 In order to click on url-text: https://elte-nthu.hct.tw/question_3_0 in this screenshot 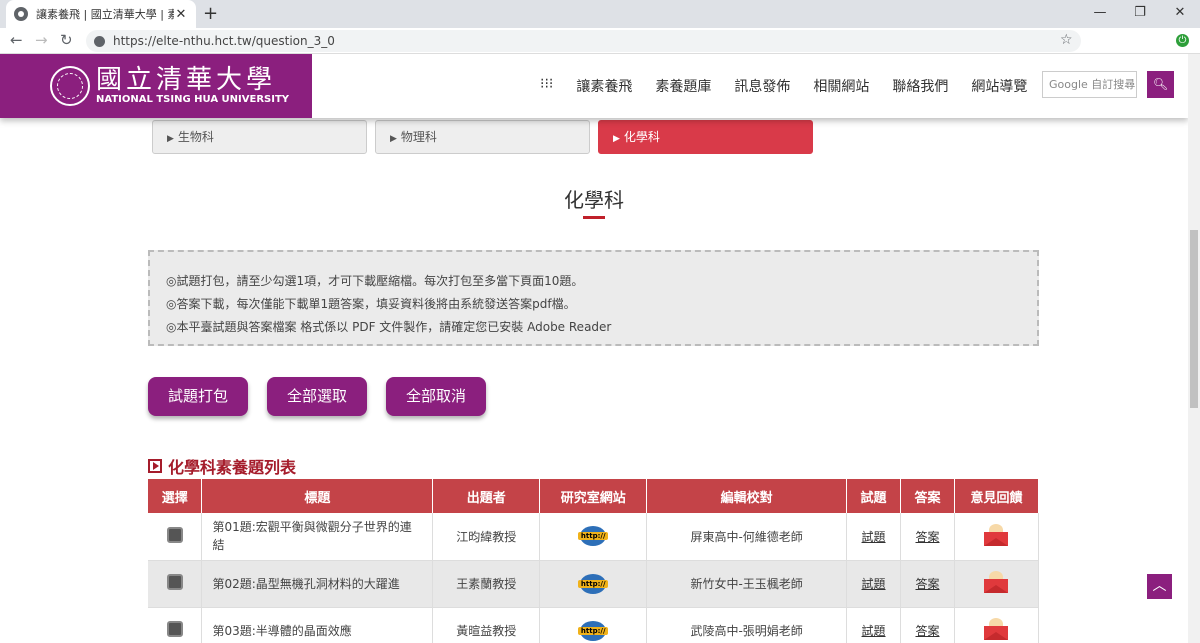, I will do `click(224, 41)`.